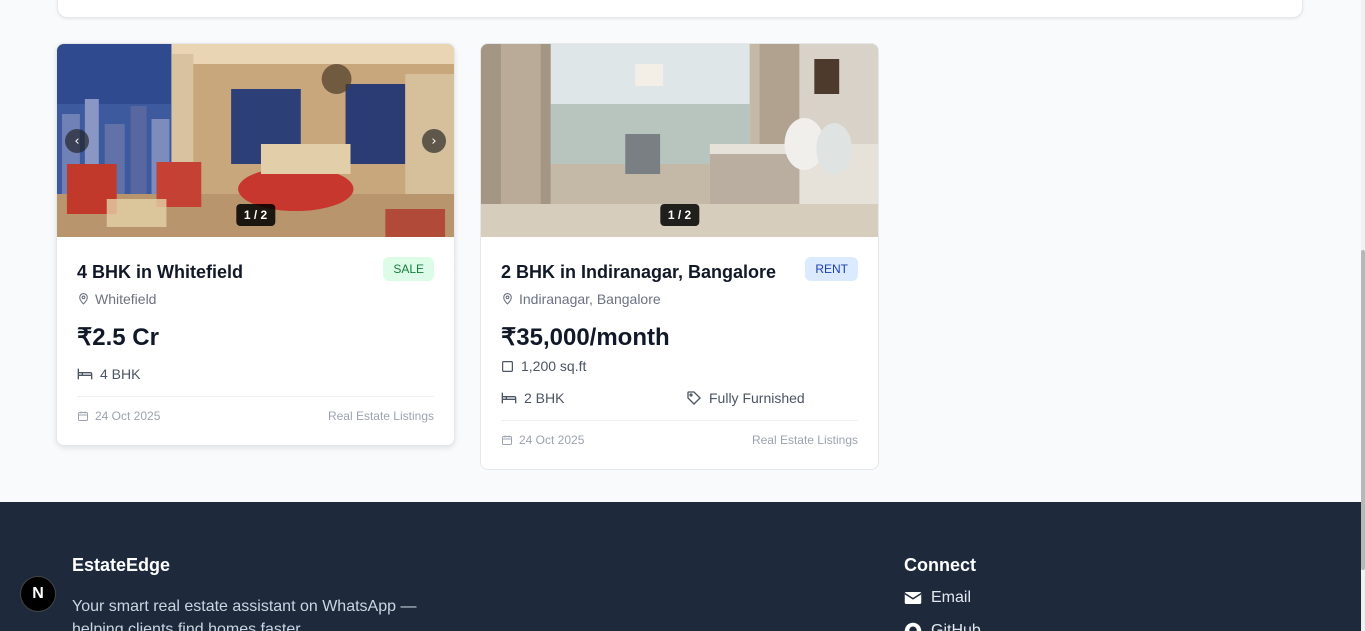  I want to click on github-link: GitHub, so click(942, 626).